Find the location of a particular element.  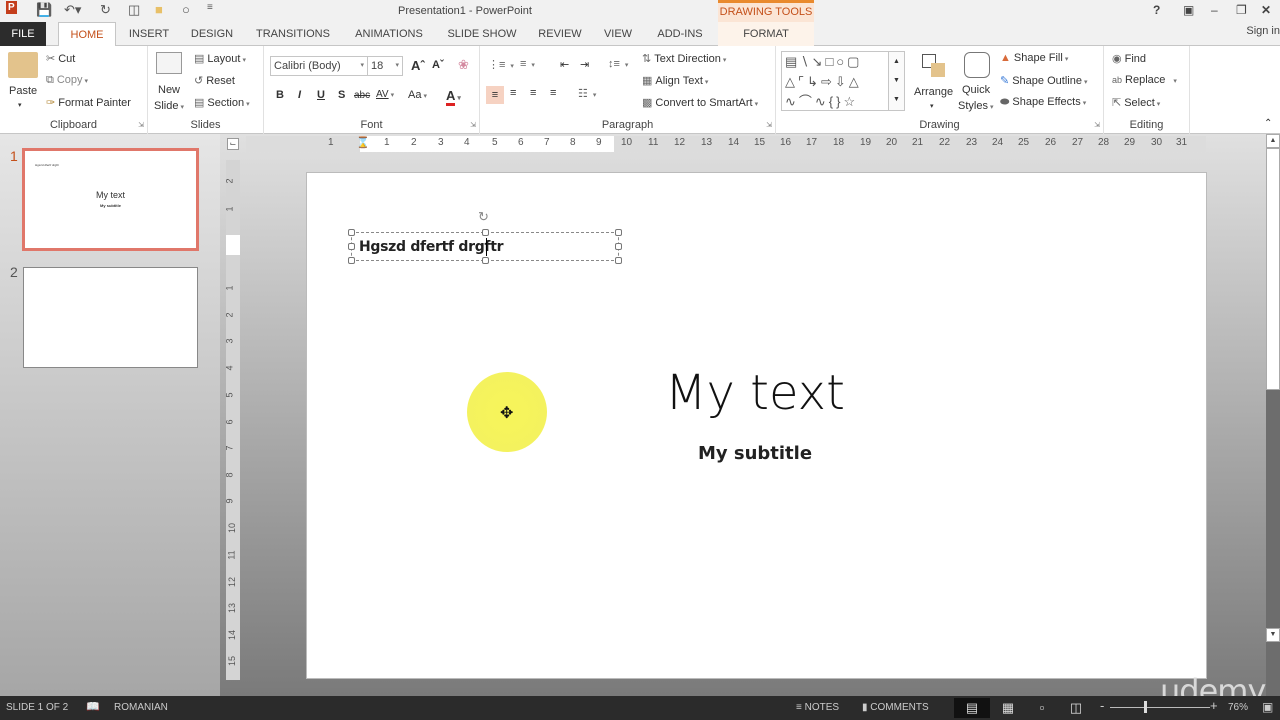

bullets-button: ⋮≡ ▾ is located at coordinates (501, 64).